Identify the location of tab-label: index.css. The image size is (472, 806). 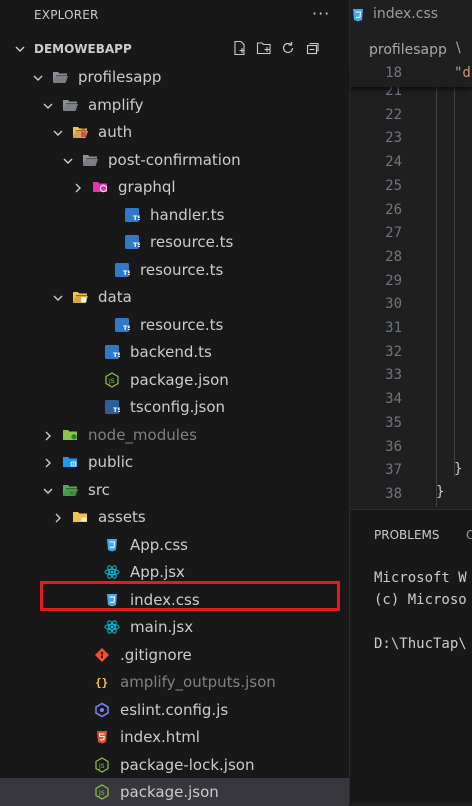
(406, 14).